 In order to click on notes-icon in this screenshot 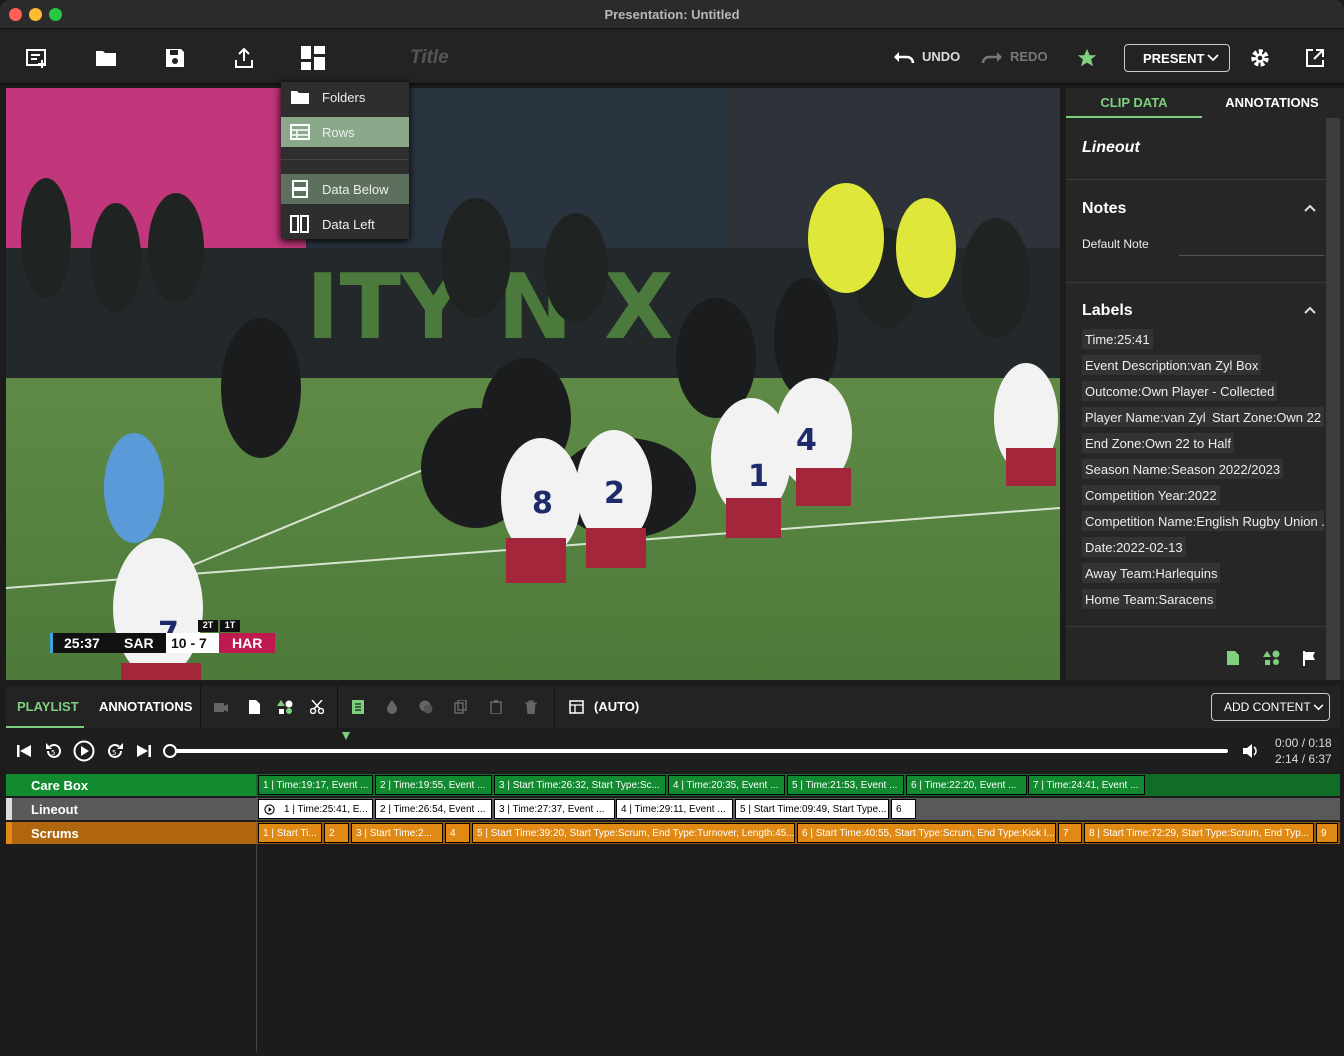, I will do `click(358, 707)`.